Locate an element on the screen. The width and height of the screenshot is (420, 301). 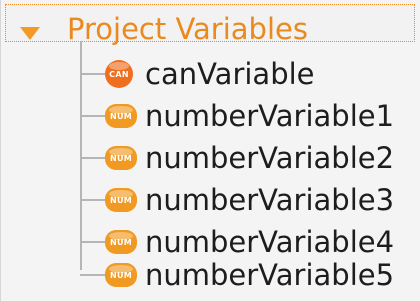
triangle-down-icon is located at coordinates (30, 33).